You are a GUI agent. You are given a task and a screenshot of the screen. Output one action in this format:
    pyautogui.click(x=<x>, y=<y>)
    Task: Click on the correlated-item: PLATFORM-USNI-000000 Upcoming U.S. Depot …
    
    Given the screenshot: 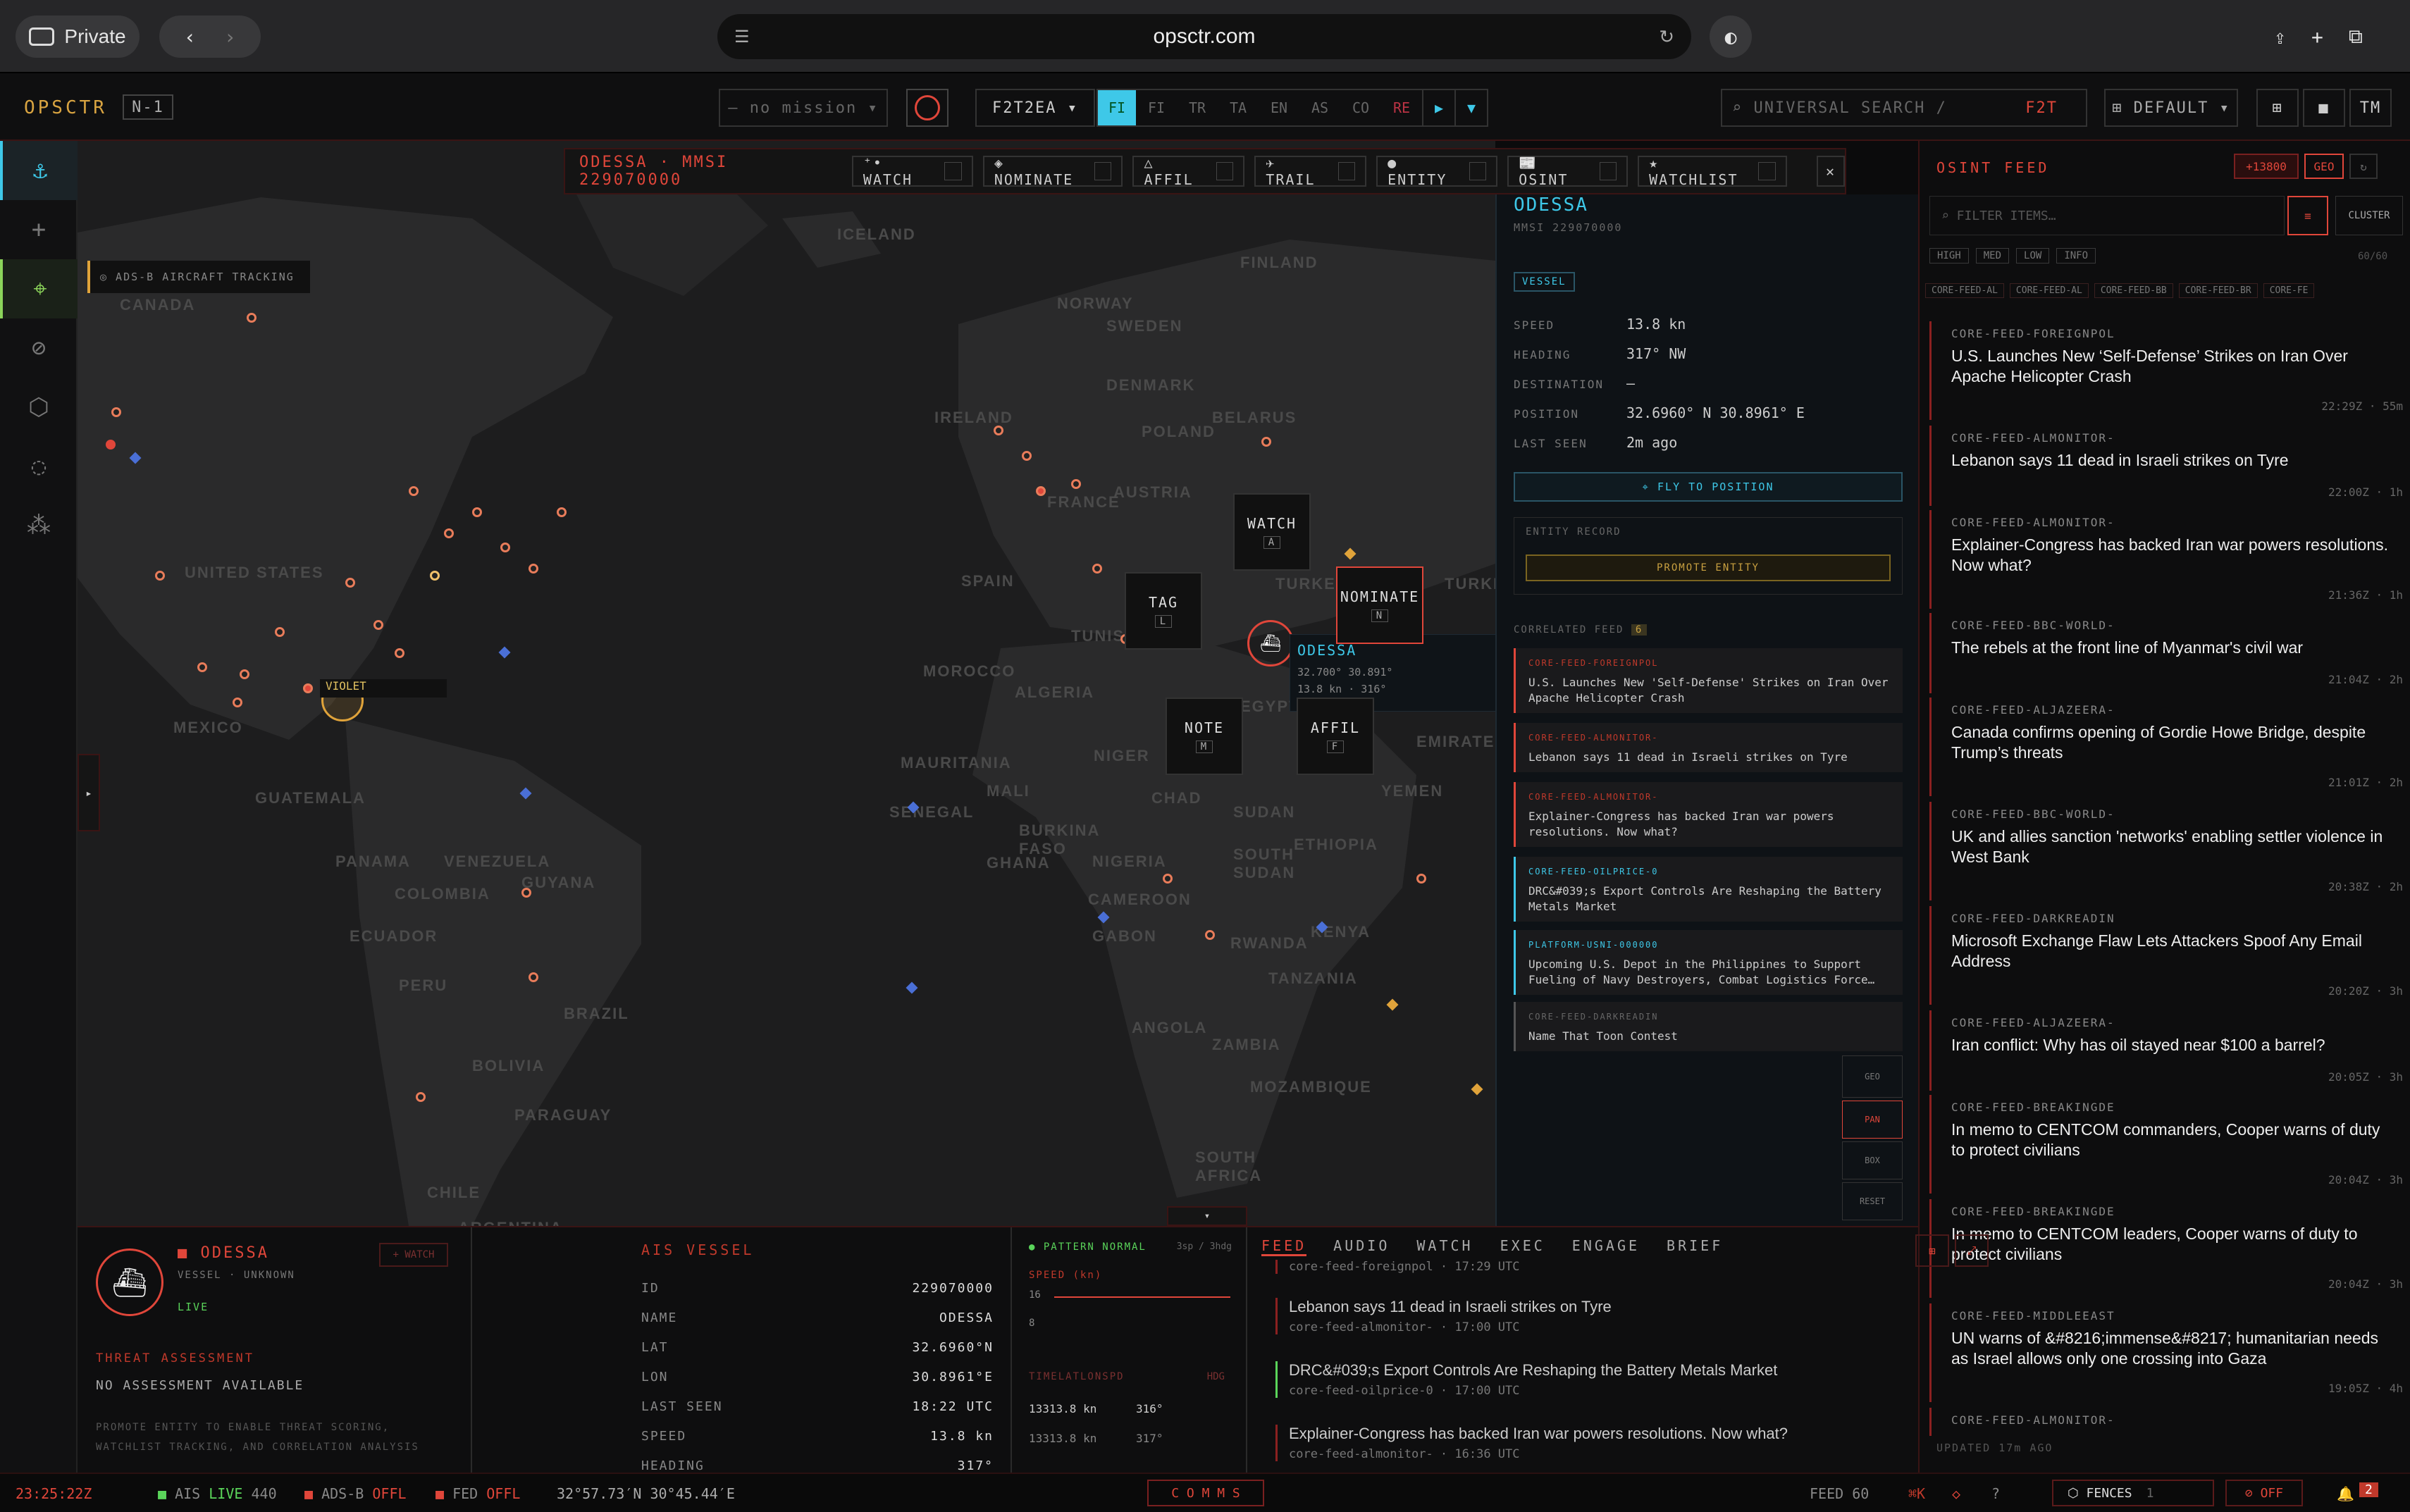 What is the action you would take?
    pyautogui.click(x=1709, y=962)
    